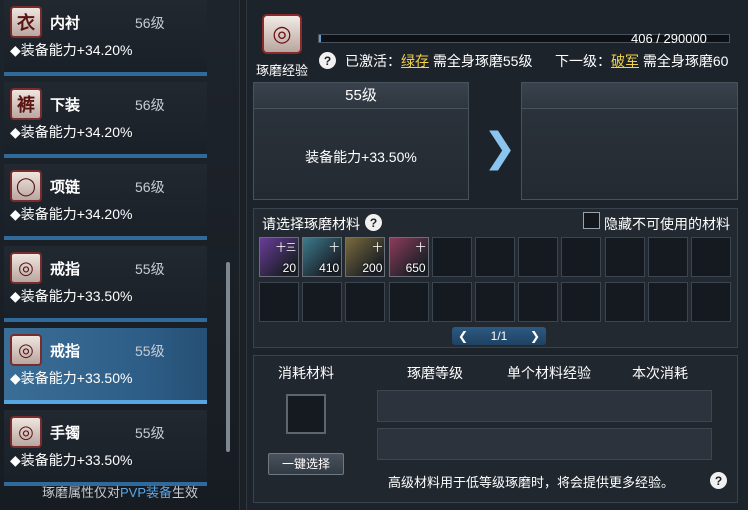  I want to click on equipment-item: ◯ 项链 56级 ◆装备能力+34.20%, so click(105, 202).